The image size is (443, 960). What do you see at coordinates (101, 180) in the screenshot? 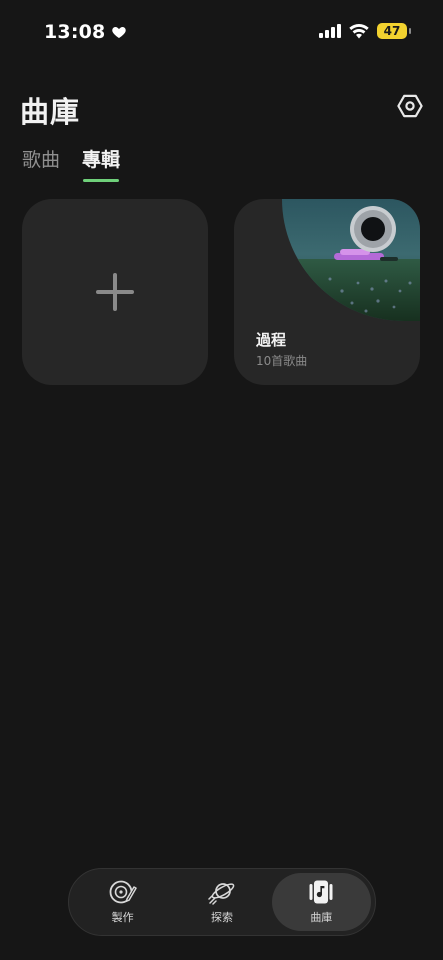
I see `active-tab-indicator` at bounding box center [101, 180].